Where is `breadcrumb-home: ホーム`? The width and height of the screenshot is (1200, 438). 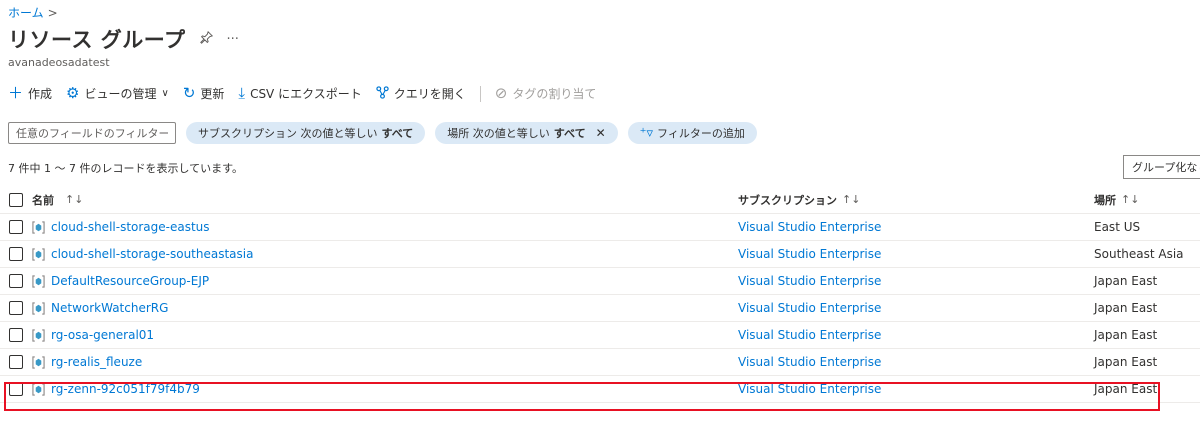
breadcrumb-home: ホーム is located at coordinates (26, 12).